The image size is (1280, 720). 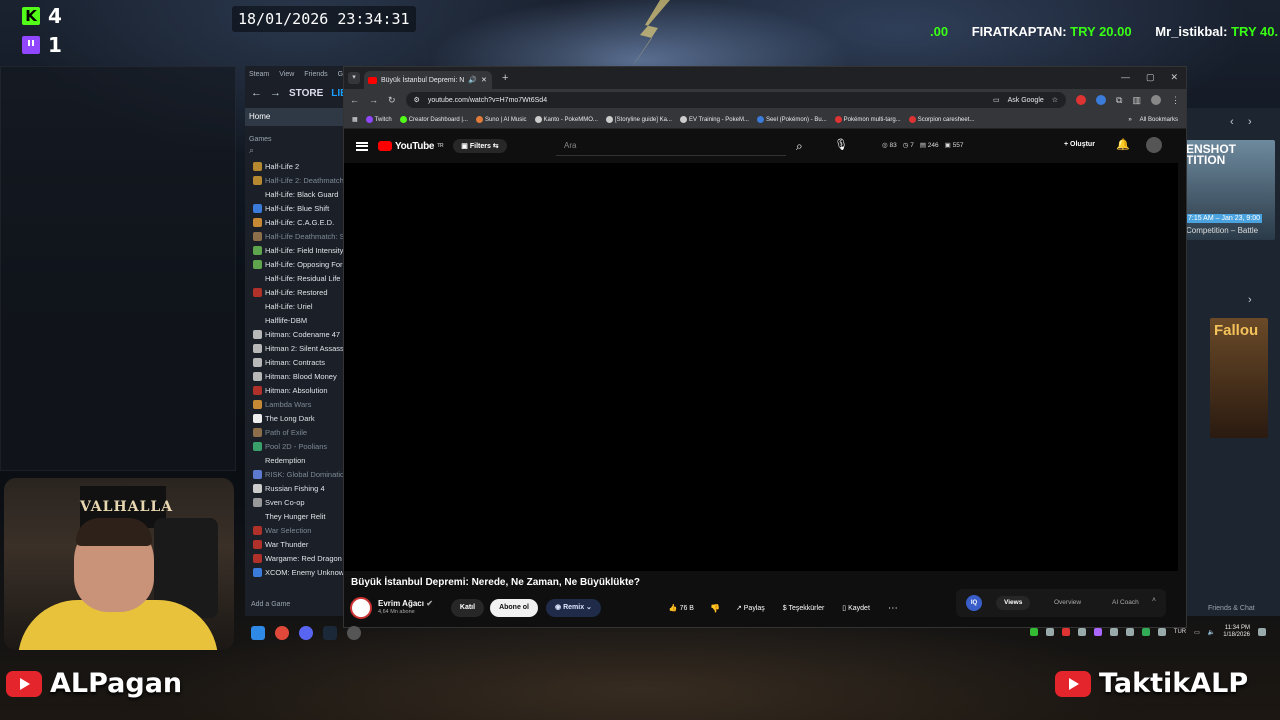 I want to click on site-info-icon: ⚙, so click(x=417, y=100).